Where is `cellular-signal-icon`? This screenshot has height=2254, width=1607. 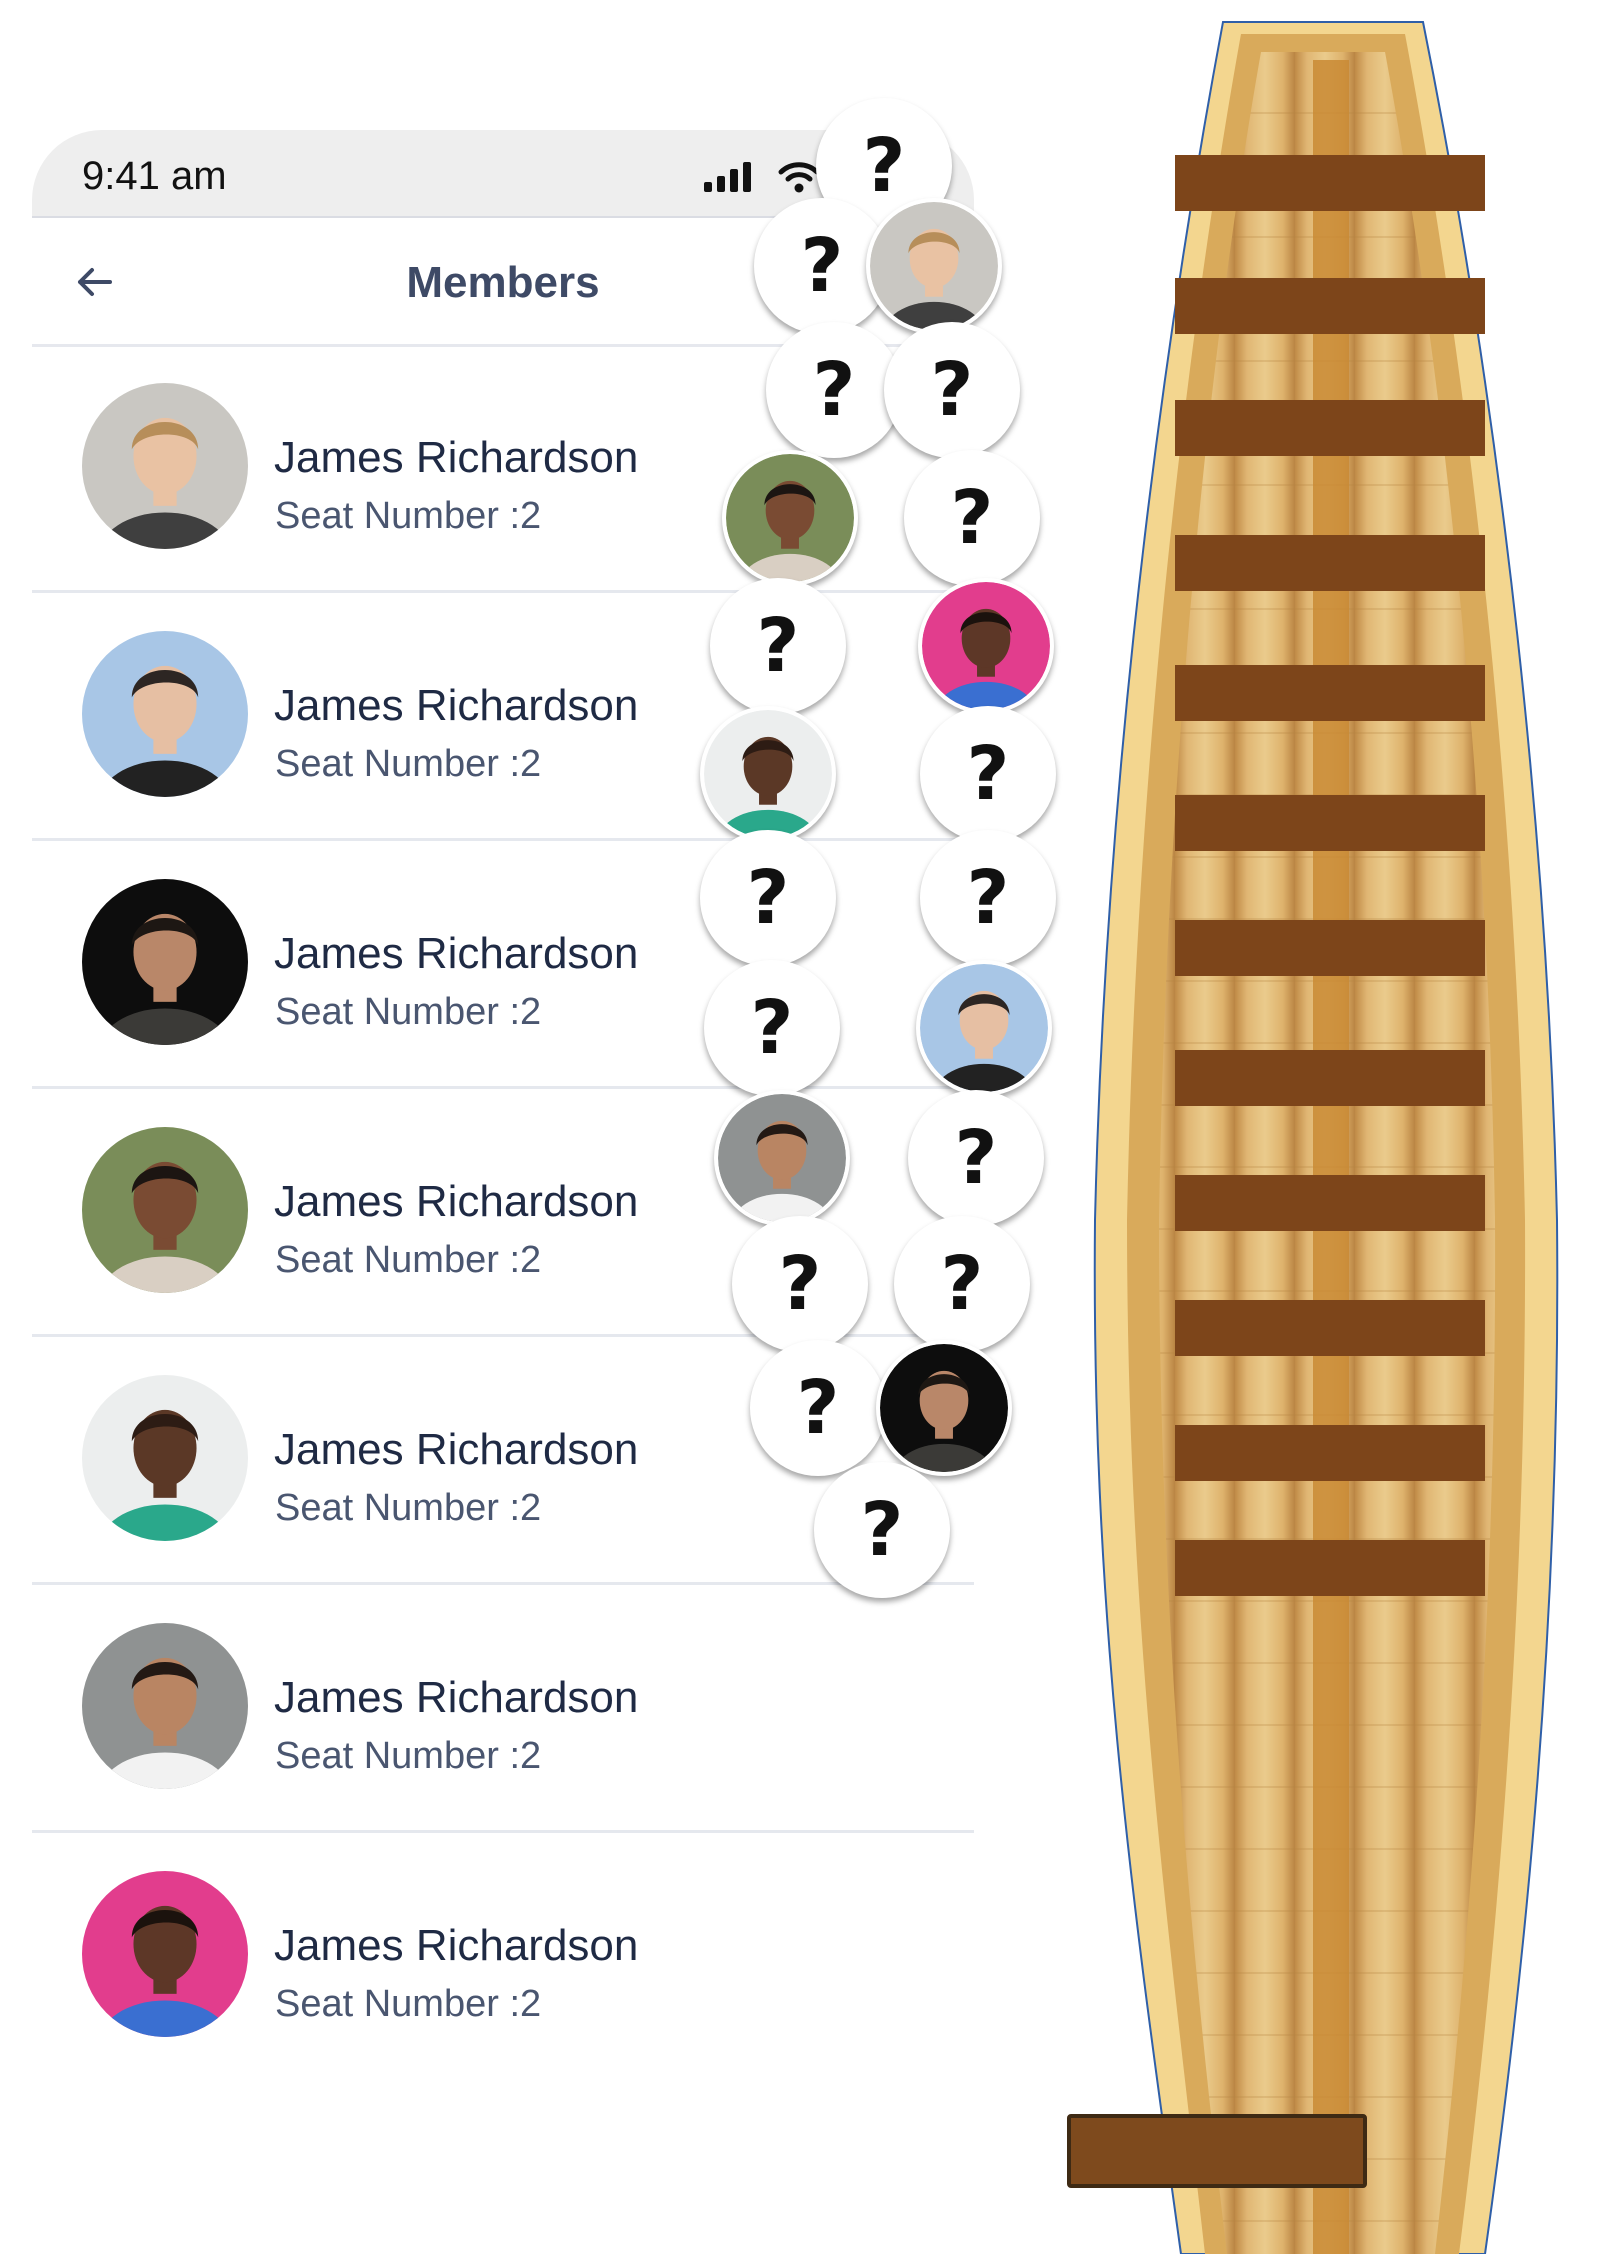 cellular-signal-icon is located at coordinates (727, 177).